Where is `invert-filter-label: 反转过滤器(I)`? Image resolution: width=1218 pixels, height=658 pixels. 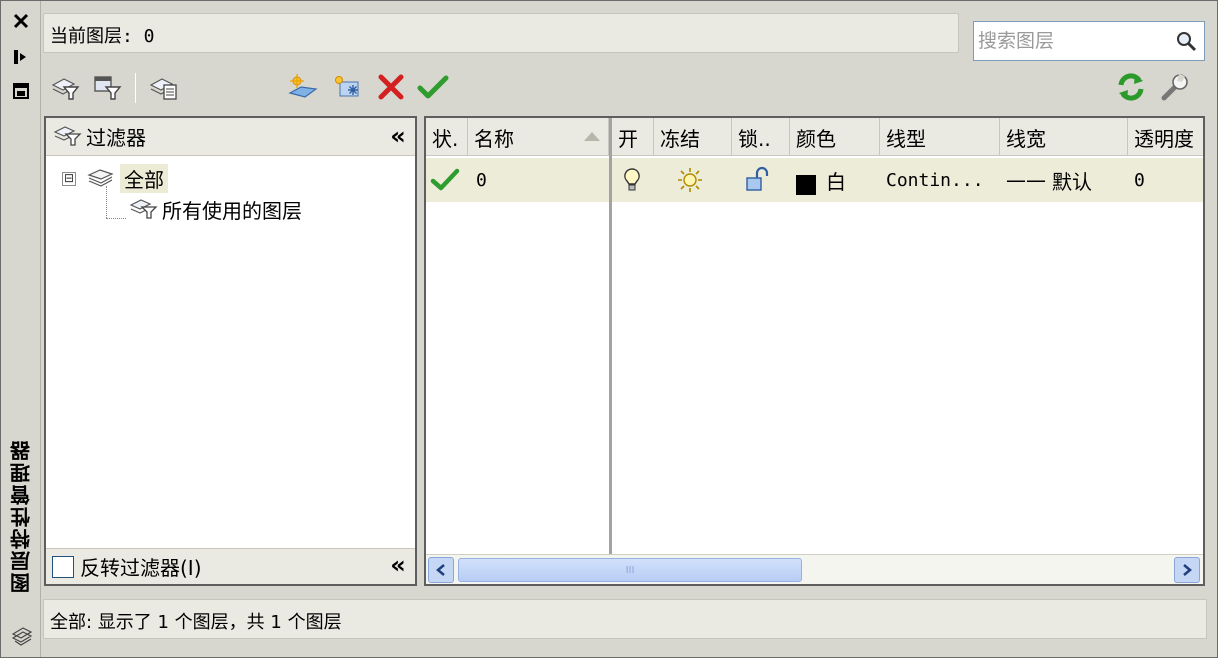 invert-filter-label: 反转过滤器(I) is located at coordinates (141, 568).